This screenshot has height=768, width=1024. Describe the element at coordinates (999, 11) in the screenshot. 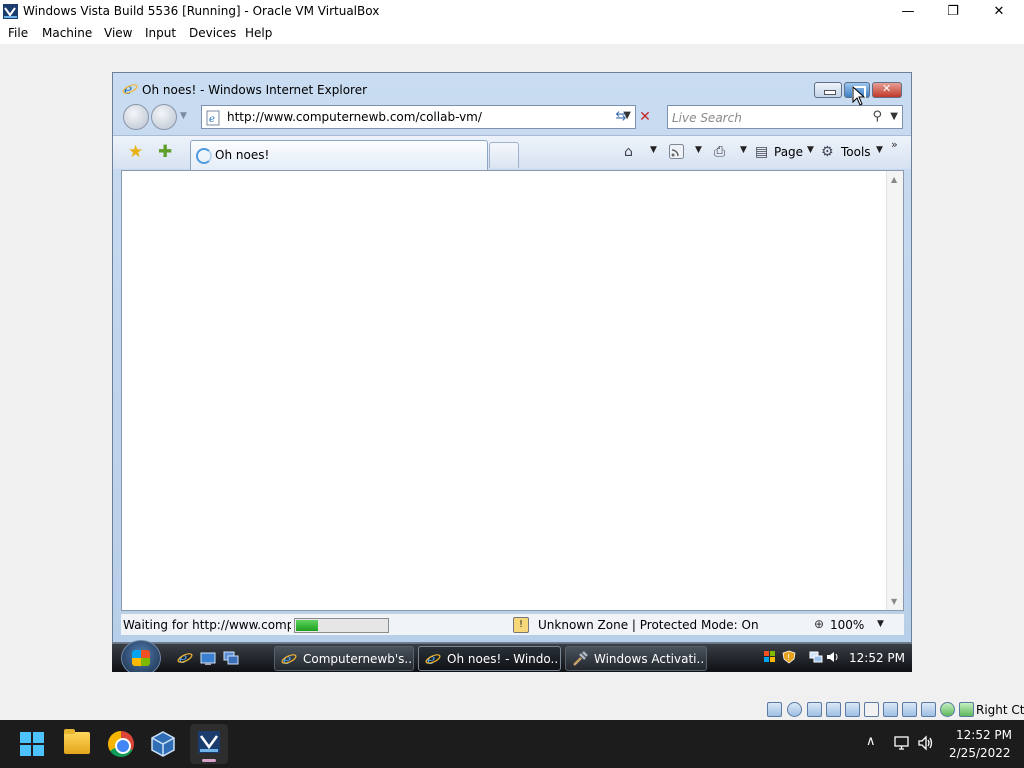

I see `close-button: ✕` at that location.